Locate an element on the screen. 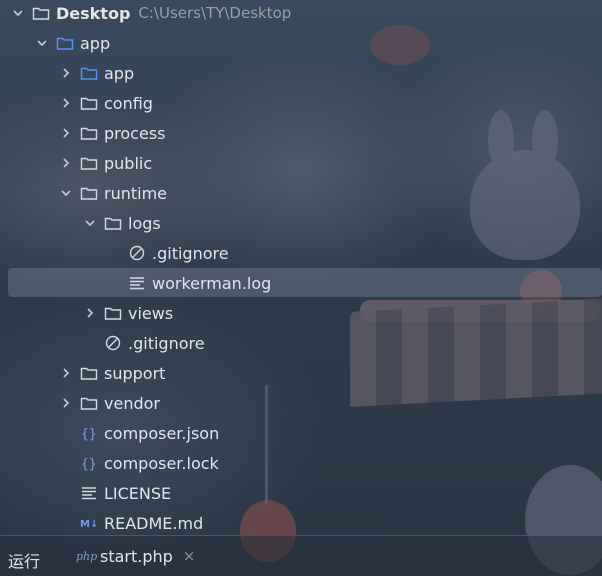 Image resolution: width=602 pixels, height=576 pixels. tree-row-gitignore-runtime: .gitignore is located at coordinates (301, 343).